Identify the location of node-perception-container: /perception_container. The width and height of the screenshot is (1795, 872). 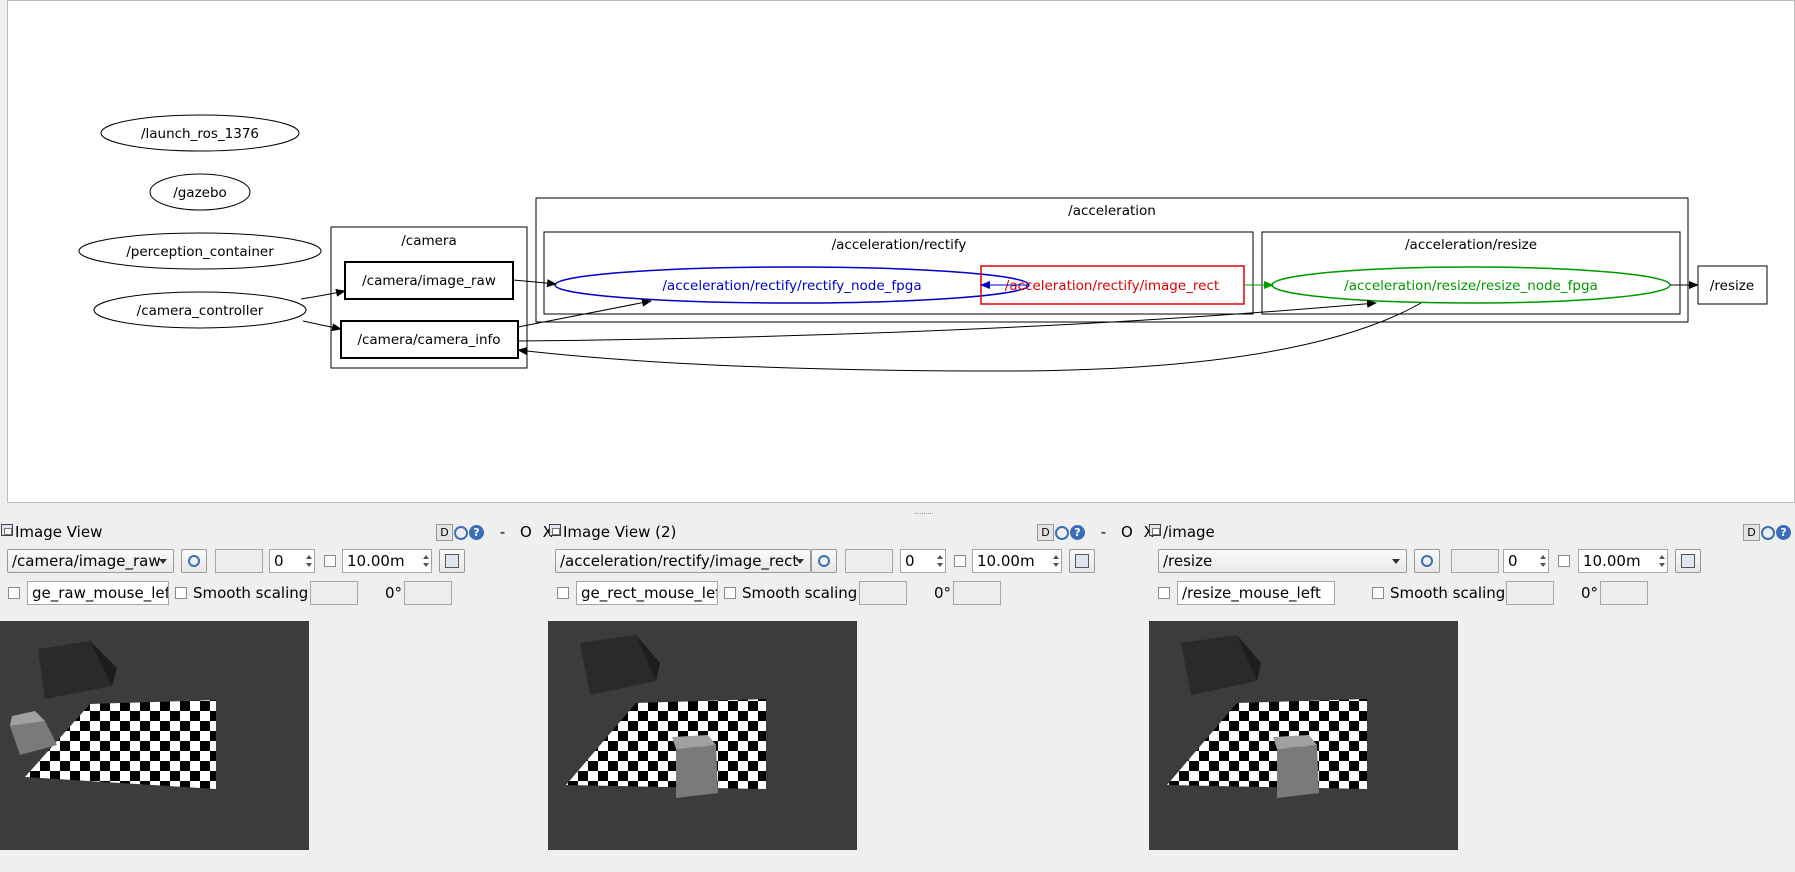
(200, 251).